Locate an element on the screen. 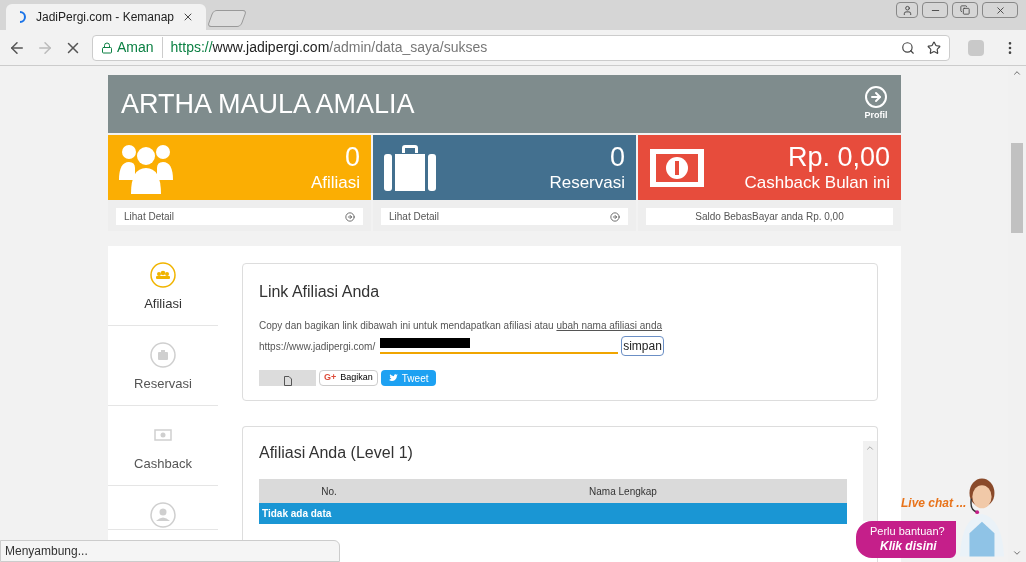  stat-label: Cashback Bulan ini is located at coordinates (817, 182).